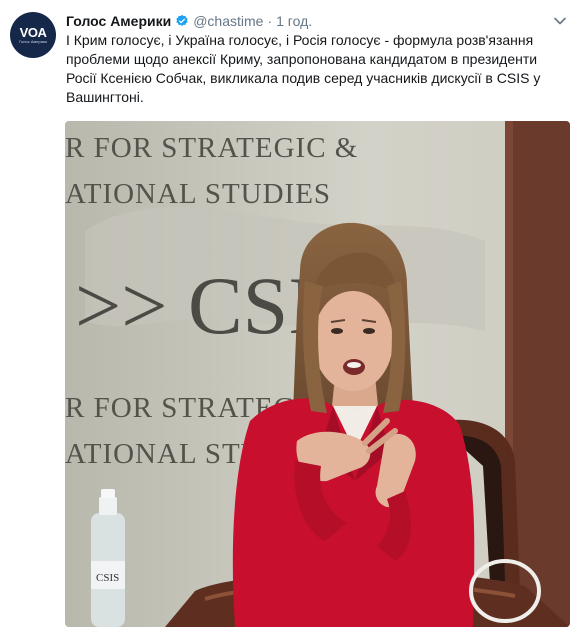  I want to click on display-name: Голос Америки, so click(118, 21).